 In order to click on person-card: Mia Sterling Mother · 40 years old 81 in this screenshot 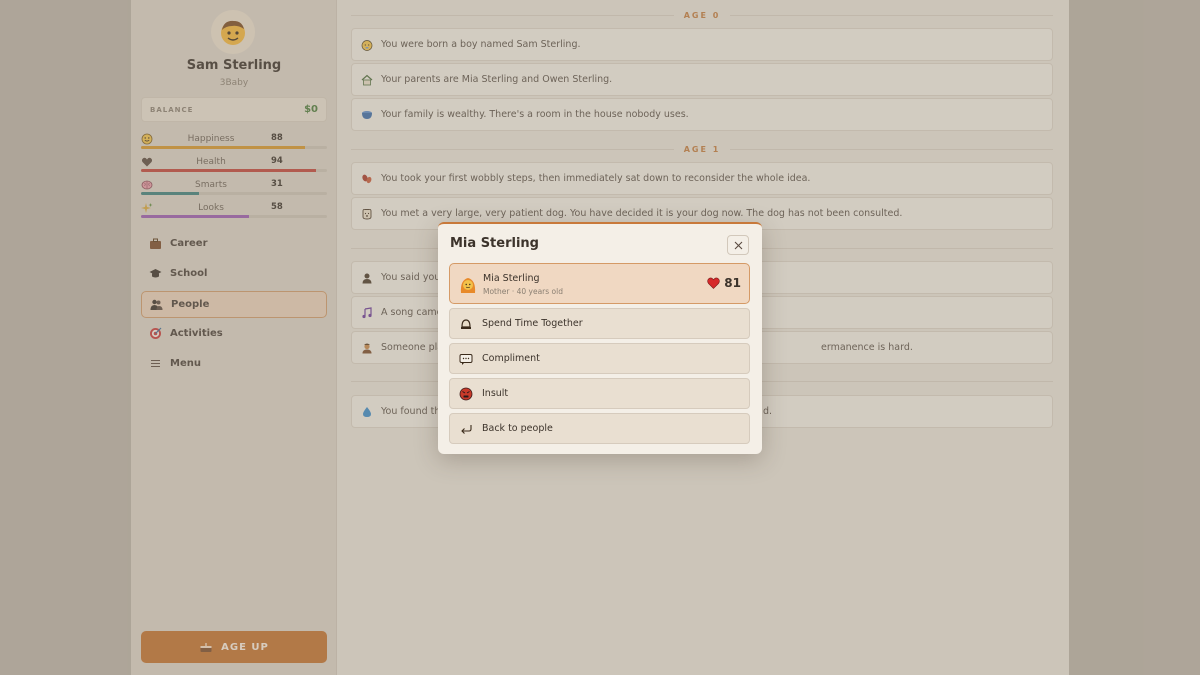, I will do `click(599, 283)`.